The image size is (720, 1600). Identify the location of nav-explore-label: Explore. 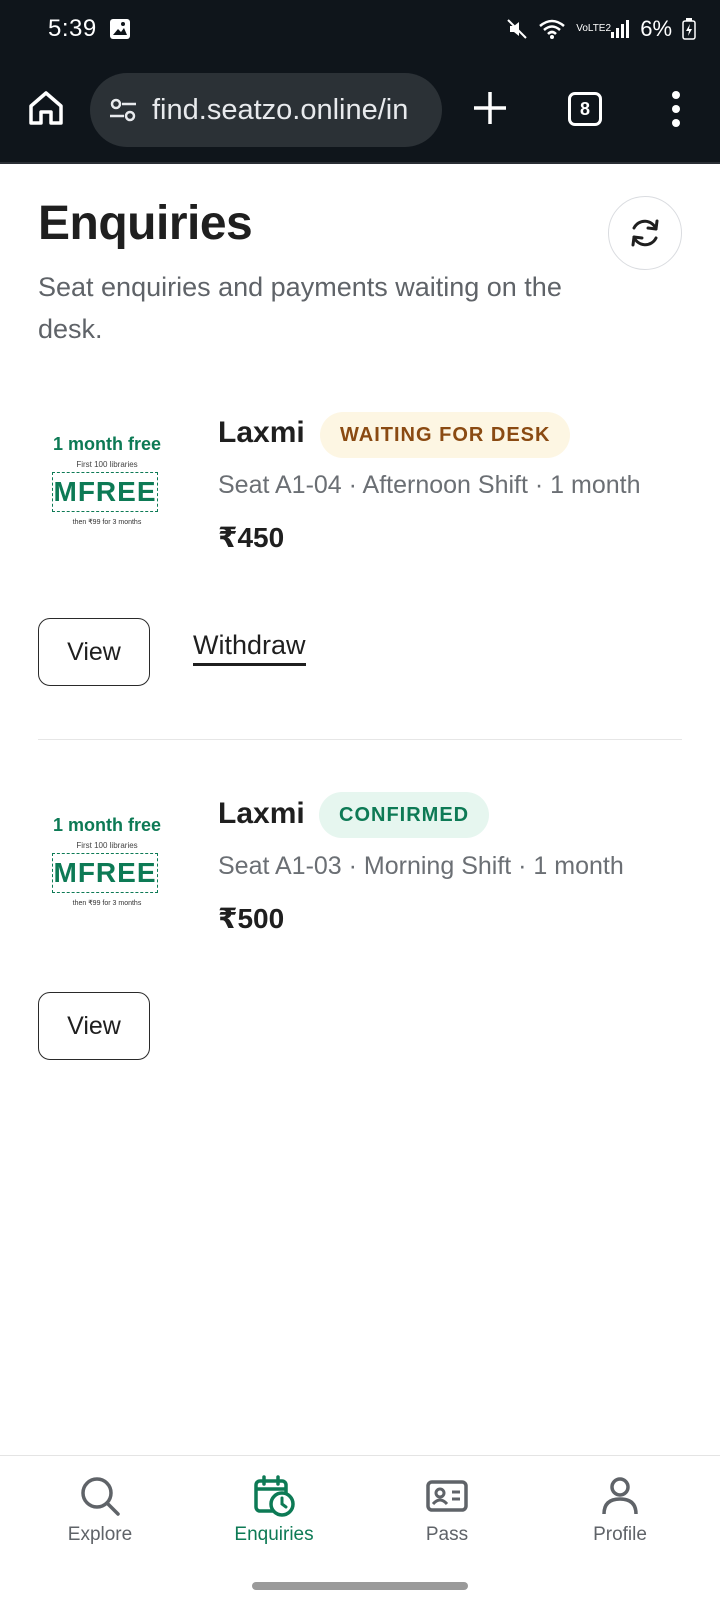
(100, 1534).